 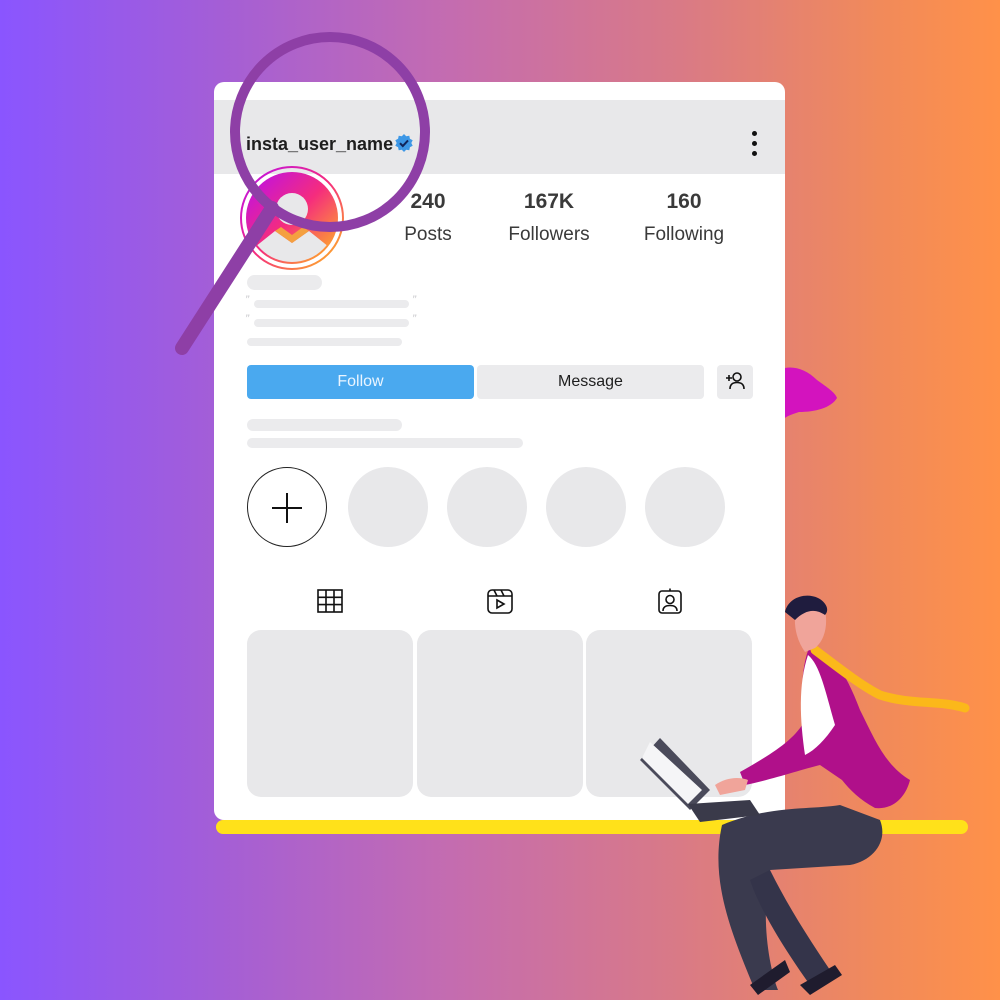 What do you see at coordinates (404, 143) in the screenshot?
I see `verified-badge-icon` at bounding box center [404, 143].